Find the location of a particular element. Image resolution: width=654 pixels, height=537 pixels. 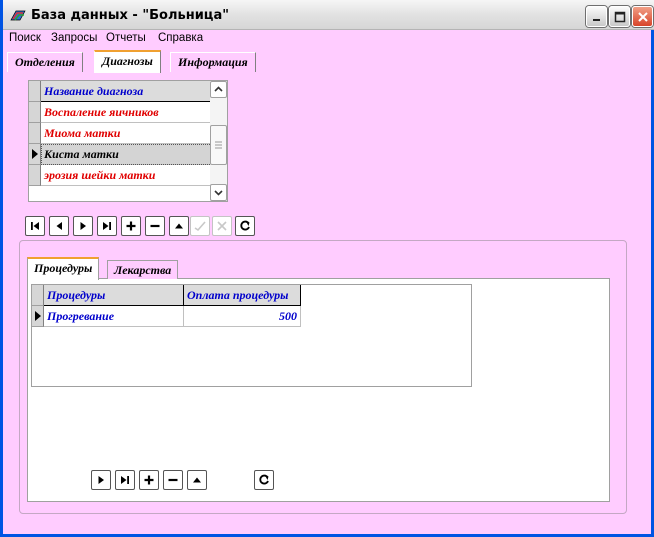

menu-queries: Запросы is located at coordinates (74, 38).